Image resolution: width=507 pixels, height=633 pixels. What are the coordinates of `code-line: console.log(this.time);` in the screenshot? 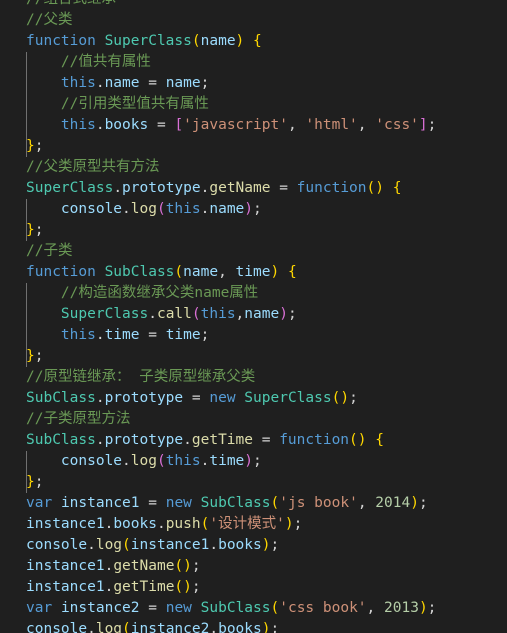 It's located at (253, 461).